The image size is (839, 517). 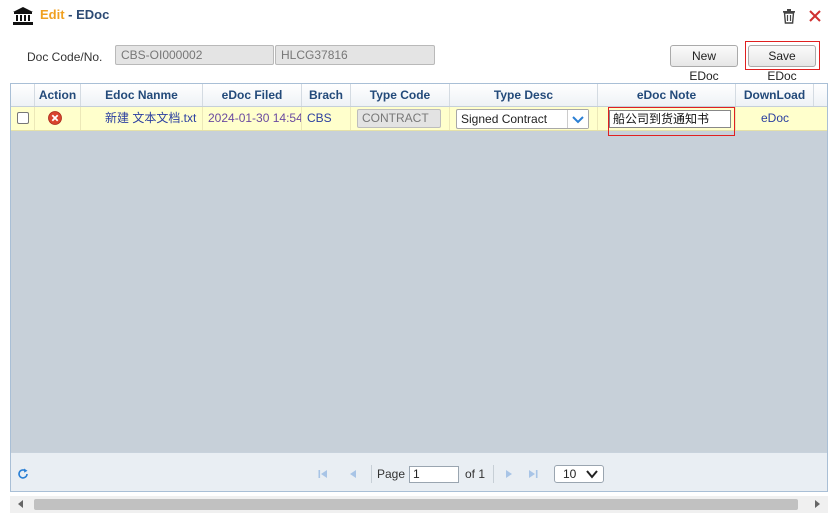 I want to click on header-brach: Brach, so click(x=326, y=95).